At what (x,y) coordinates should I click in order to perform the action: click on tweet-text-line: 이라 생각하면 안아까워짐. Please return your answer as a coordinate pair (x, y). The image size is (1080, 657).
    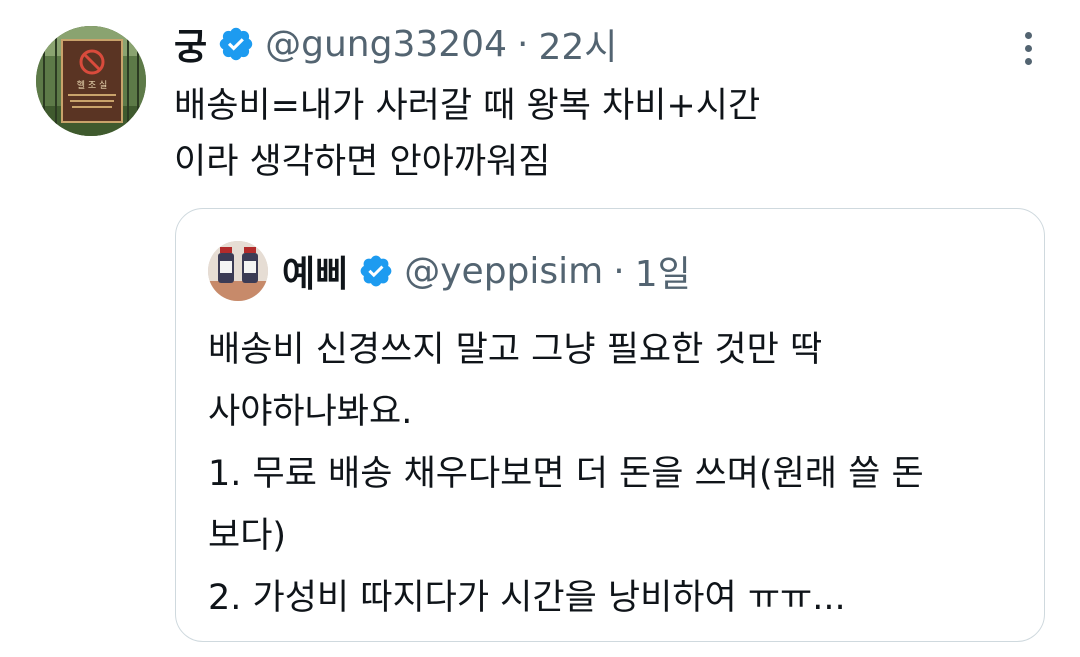
    Looking at the image, I should click on (362, 162).